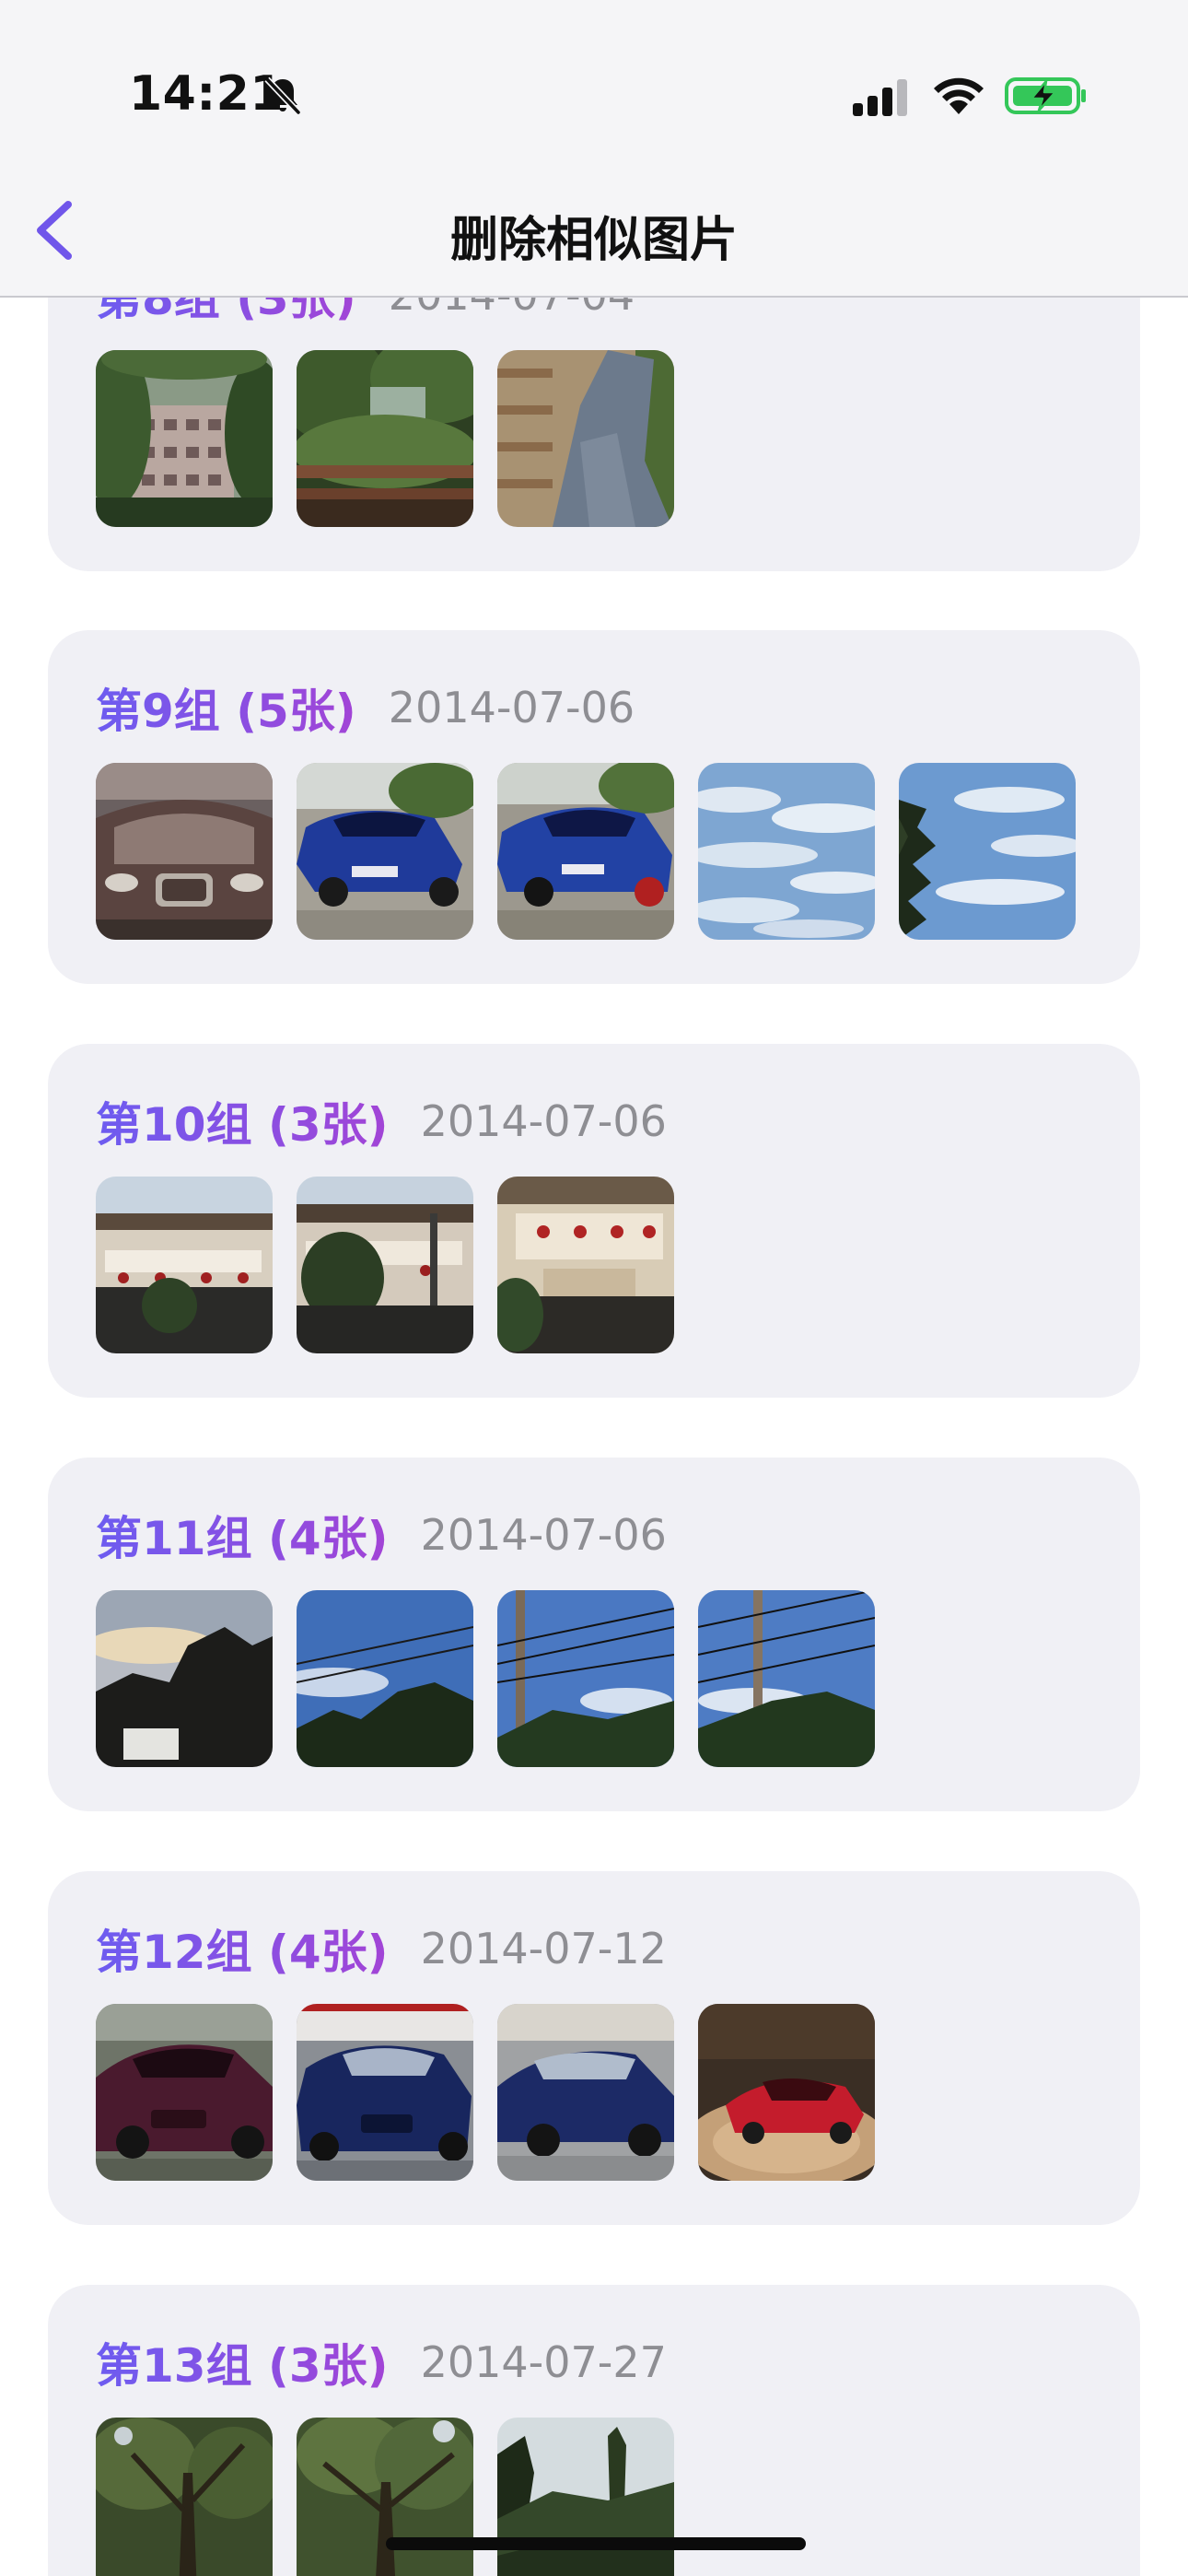  I want to click on group-date: 2014-07-12, so click(543, 1949).